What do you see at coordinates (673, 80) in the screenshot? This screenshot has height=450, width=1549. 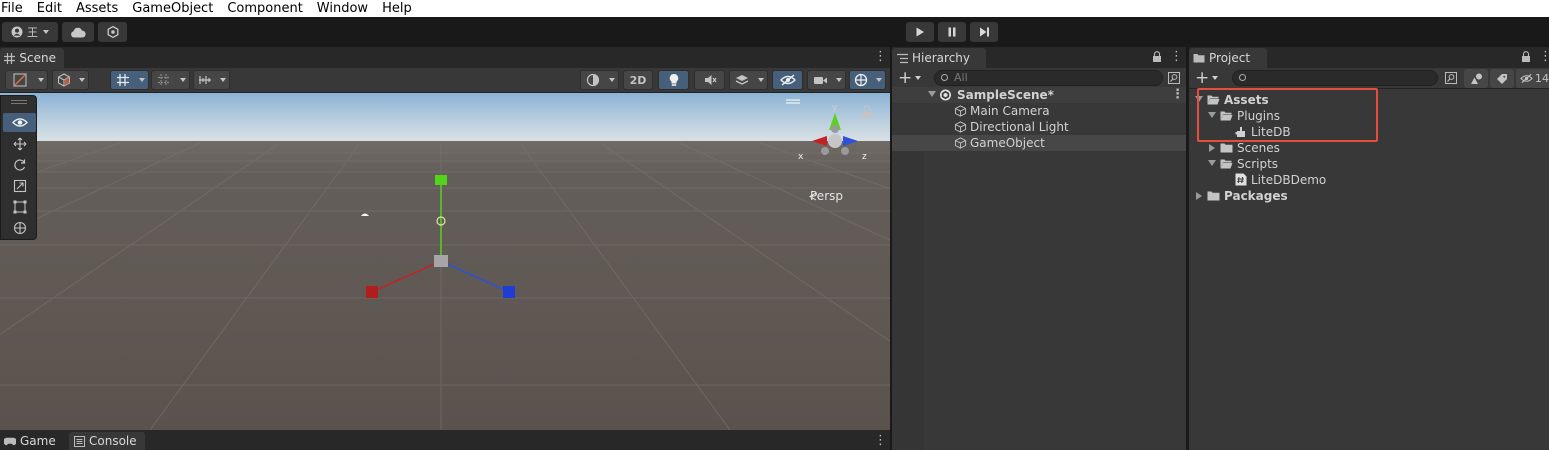 I see `lighting-toggle` at bounding box center [673, 80].